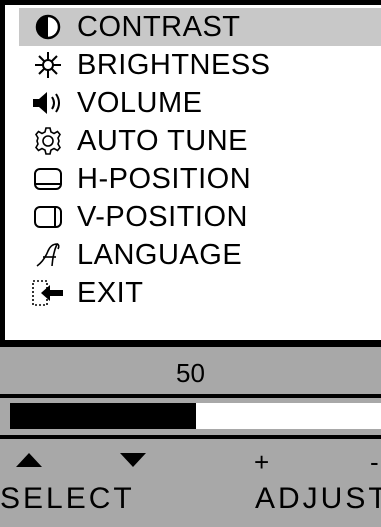  What do you see at coordinates (48, 65) in the screenshot?
I see `brightness-icon` at bounding box center [48, 65].